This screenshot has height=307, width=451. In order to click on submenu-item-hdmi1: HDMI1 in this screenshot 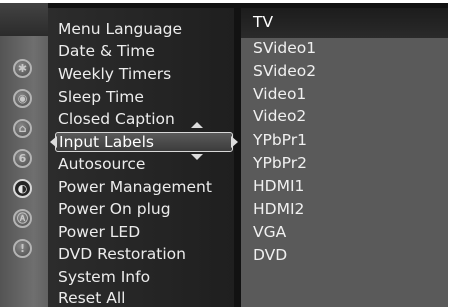, I will do `click(278, 186)`.